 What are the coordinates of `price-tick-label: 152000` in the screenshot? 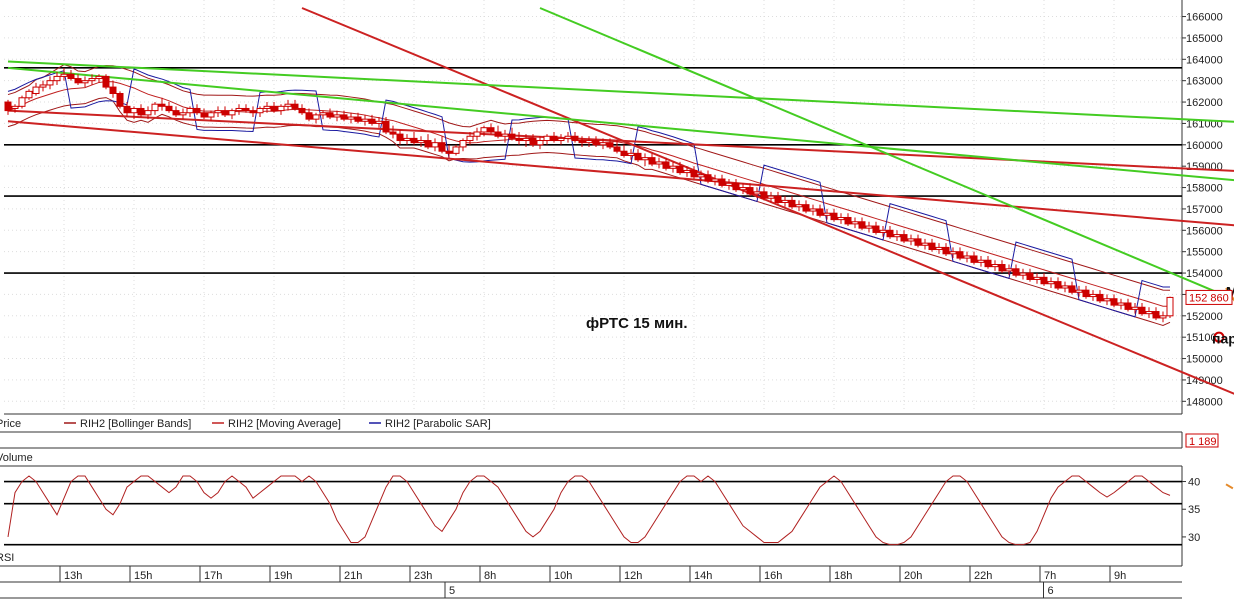 It's located at (1204, 317).